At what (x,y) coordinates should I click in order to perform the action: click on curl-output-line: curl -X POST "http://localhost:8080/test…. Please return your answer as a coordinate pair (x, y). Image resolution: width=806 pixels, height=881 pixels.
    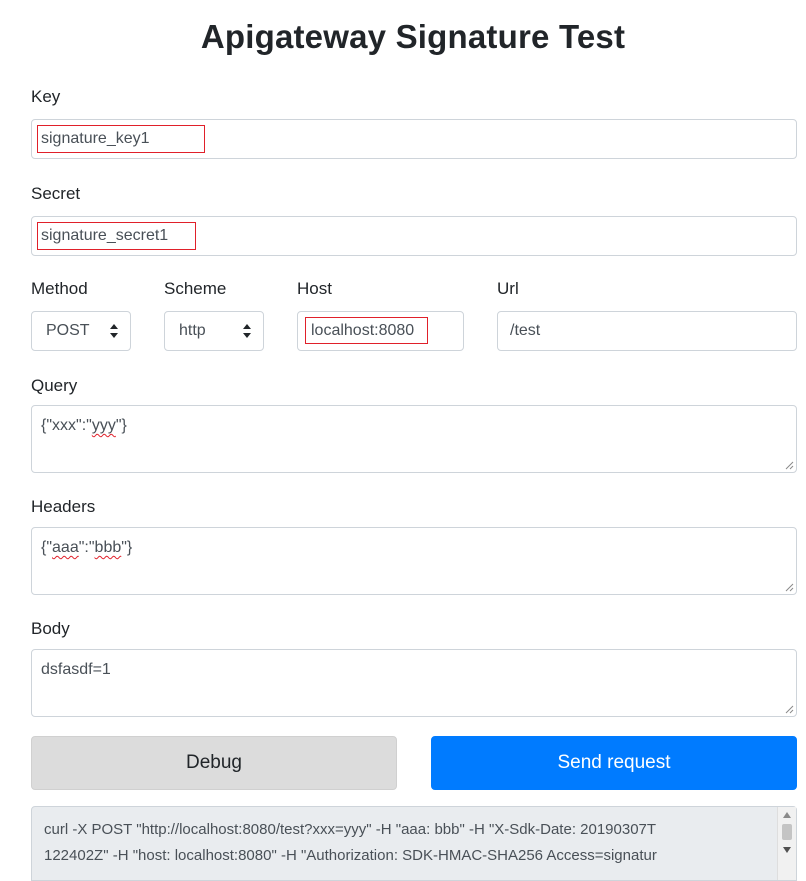
    Looking at the image, I should click on (350, 829).